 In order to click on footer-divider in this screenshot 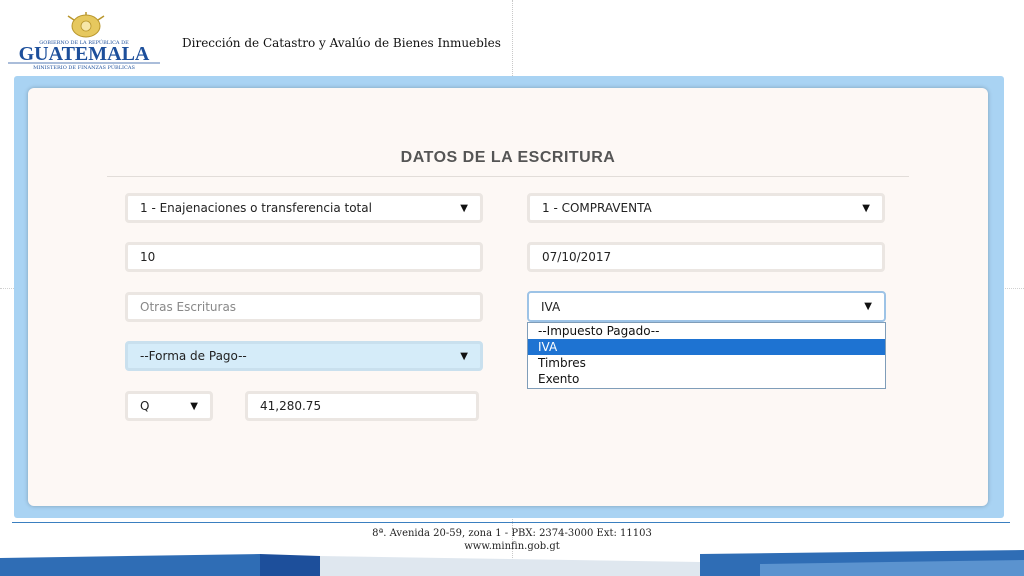, I will do `click(511, 522)`.